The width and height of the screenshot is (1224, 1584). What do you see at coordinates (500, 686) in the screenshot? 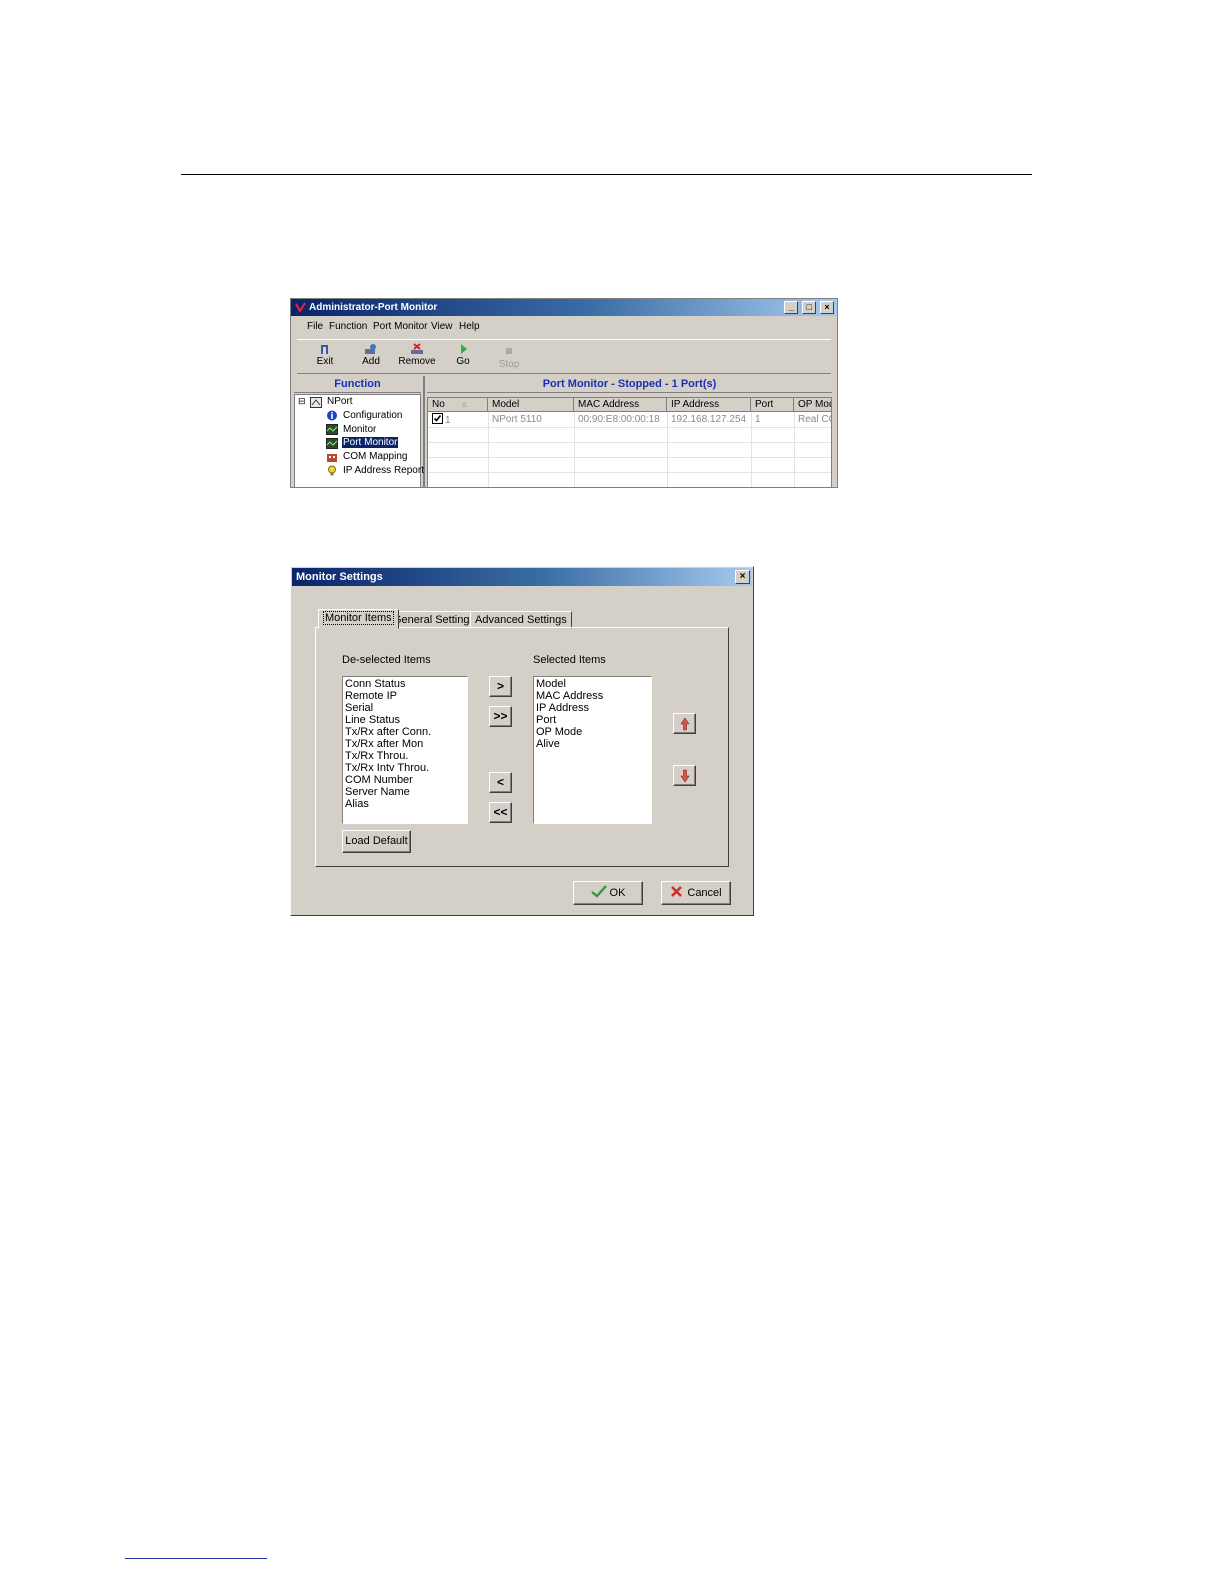
I see `add-item-button: >` at bounding box center [500, 686].